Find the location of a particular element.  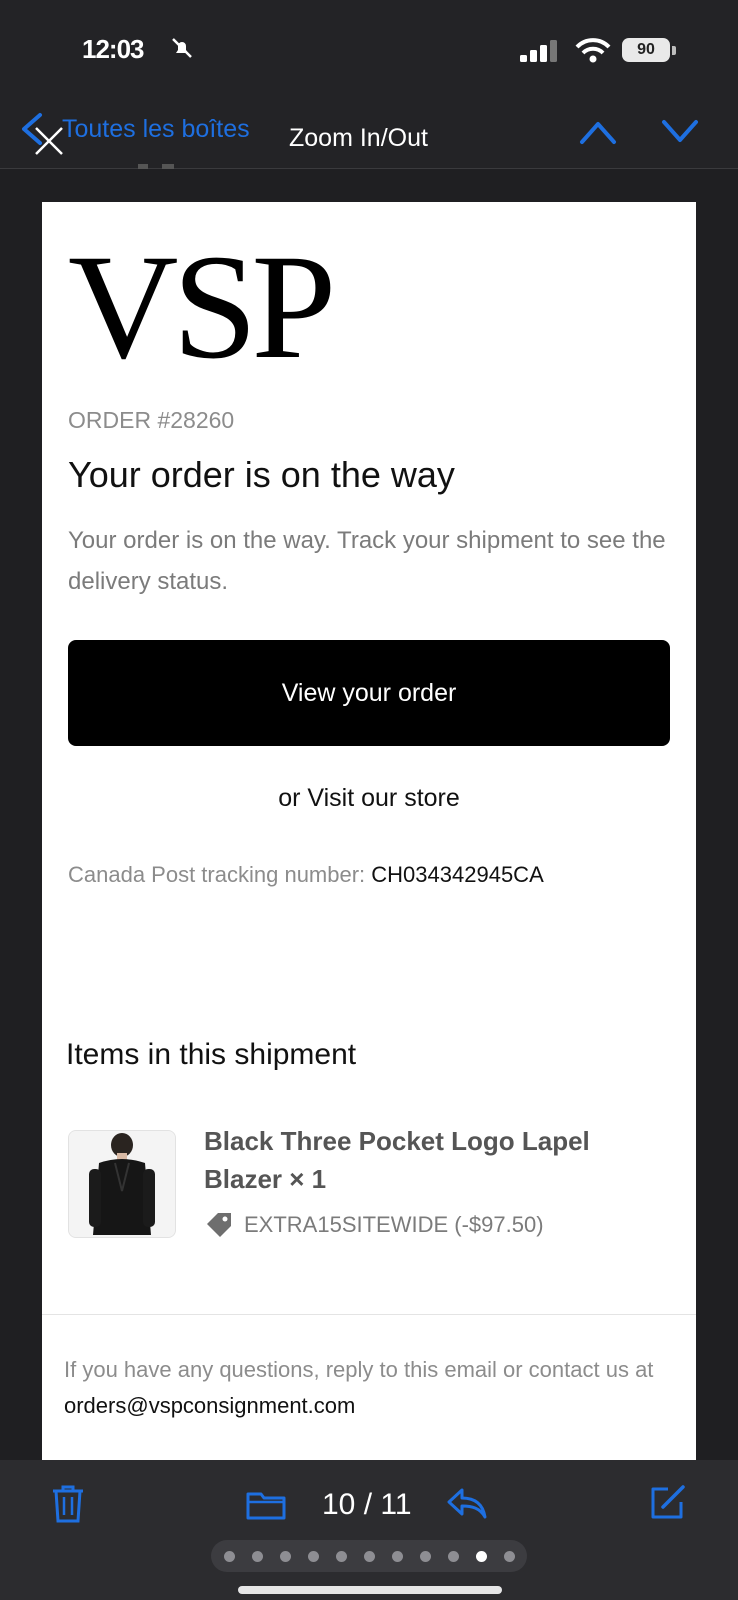

zoom-label: Zoom In/Out is located at coordinates (358, 138).